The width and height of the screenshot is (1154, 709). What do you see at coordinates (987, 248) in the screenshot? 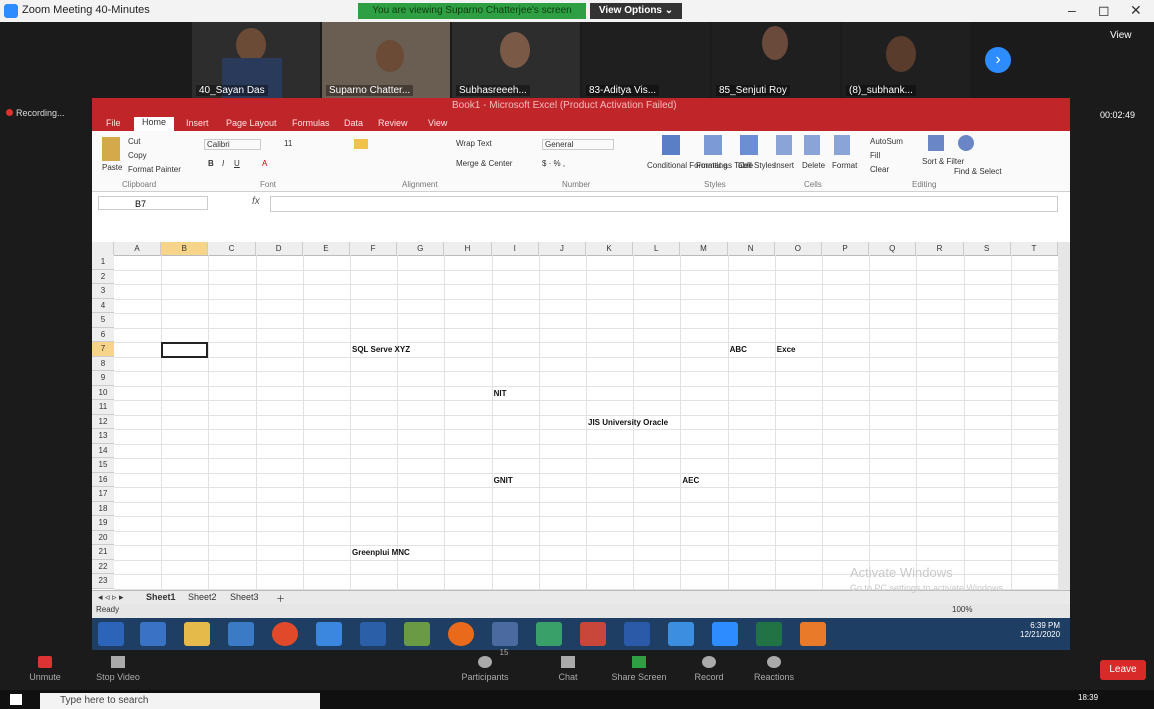
I see `column-header-s: S` at bounding box center [987, 248].